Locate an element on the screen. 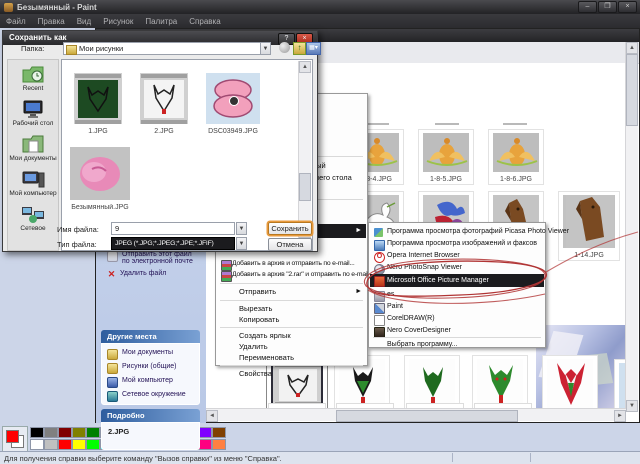  current-color-indicator is located at coordinates (15, 439).